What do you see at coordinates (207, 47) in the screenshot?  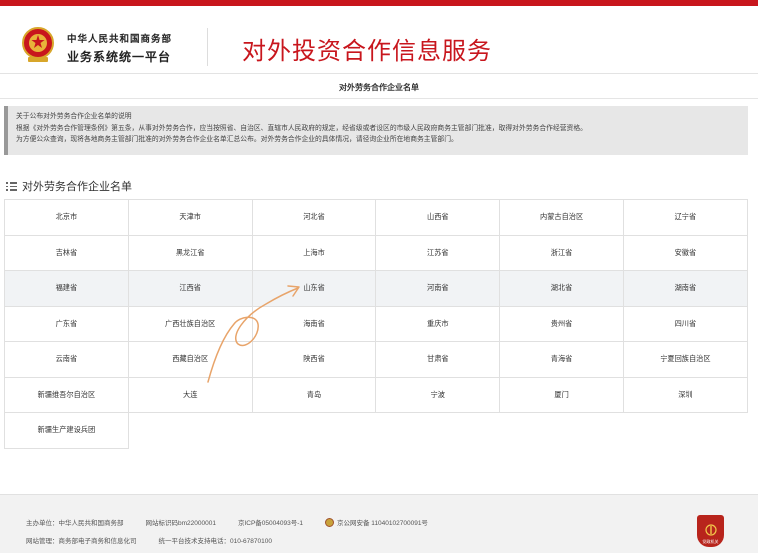 I see `header-divider` at bounding box center [207, 47].